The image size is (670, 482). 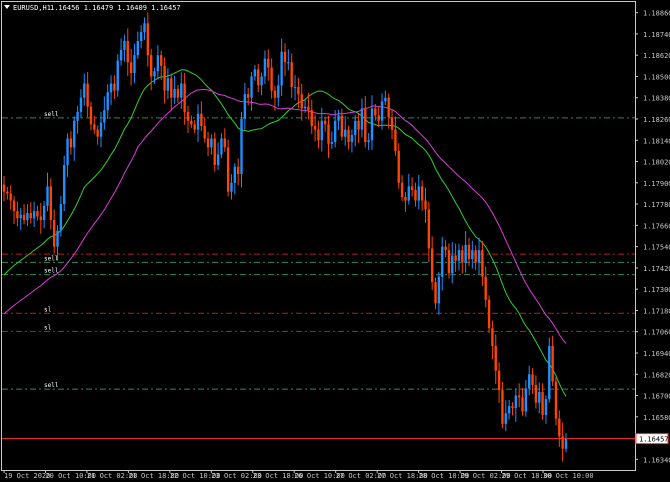 What do you see at coordinates (656, 226) in the screenshot?
I see `price-tick-label: 1.17660` at bounding box center [656, 226].